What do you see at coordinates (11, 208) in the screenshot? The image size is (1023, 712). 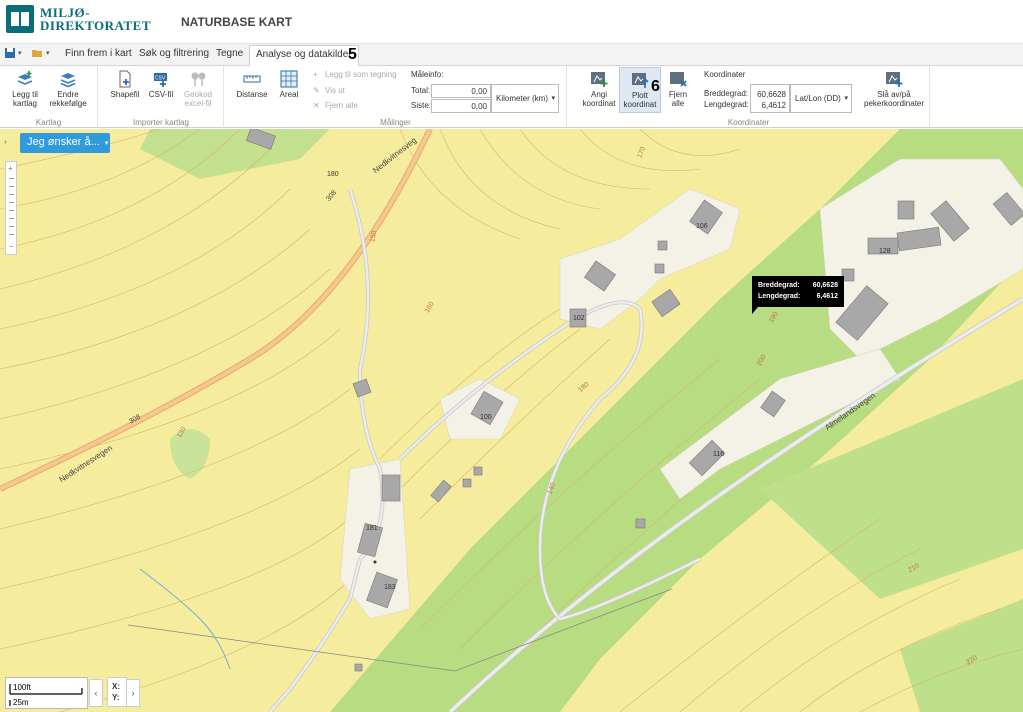 I see `zoom-slider: + −` at bounding box center [11, 208].